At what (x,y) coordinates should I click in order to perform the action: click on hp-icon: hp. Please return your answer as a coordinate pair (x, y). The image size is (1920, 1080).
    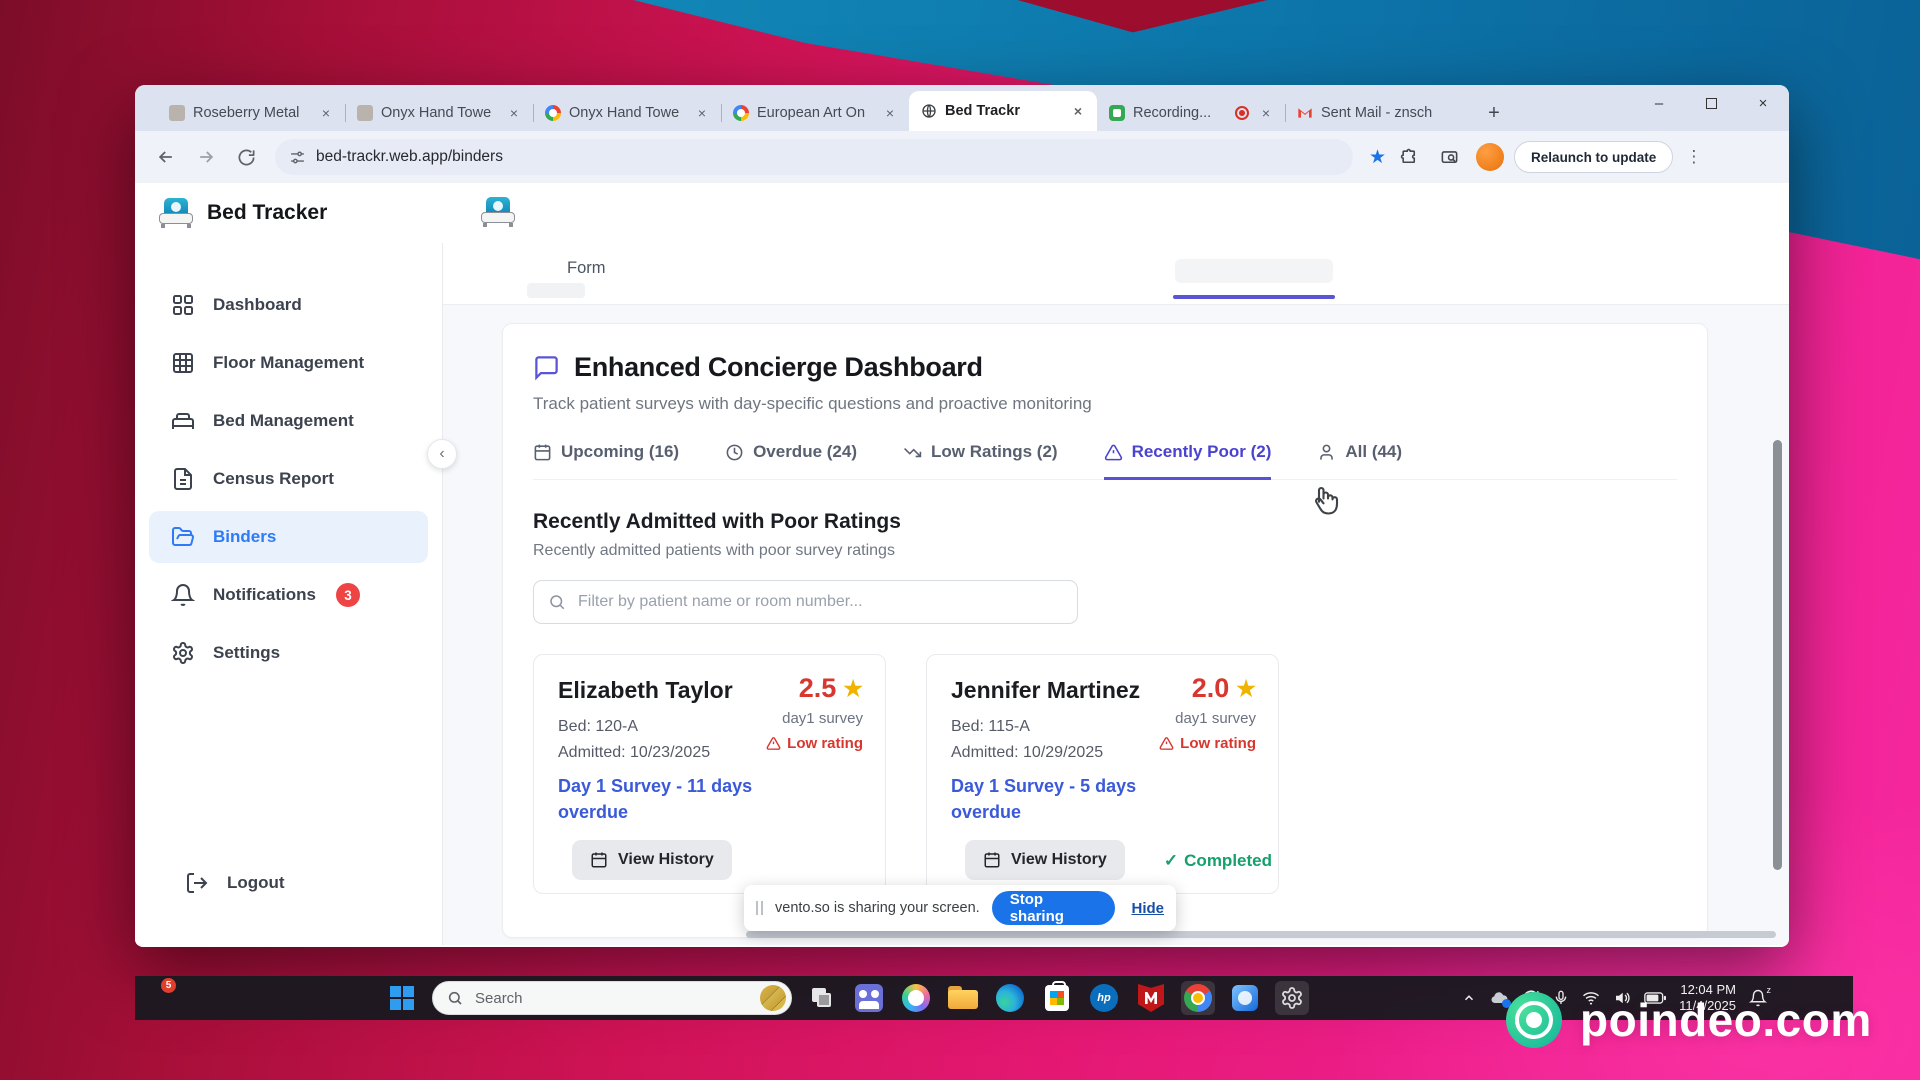
    Looking at the image, I should click on (1104, 998).